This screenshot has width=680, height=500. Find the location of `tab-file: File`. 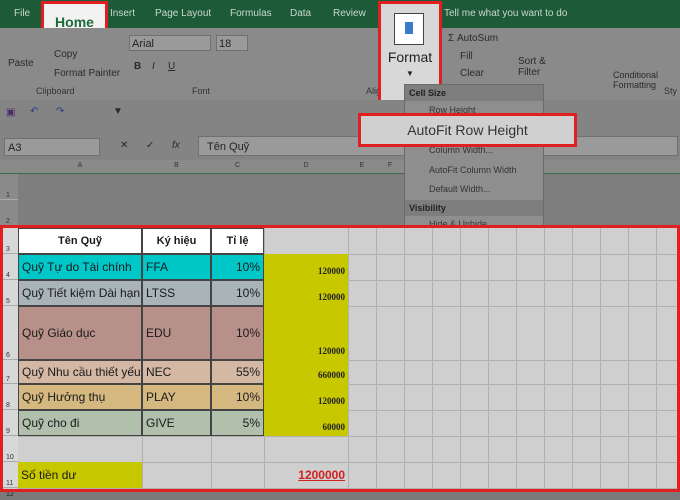

tab-file: File is located at coordinates (22, 13).